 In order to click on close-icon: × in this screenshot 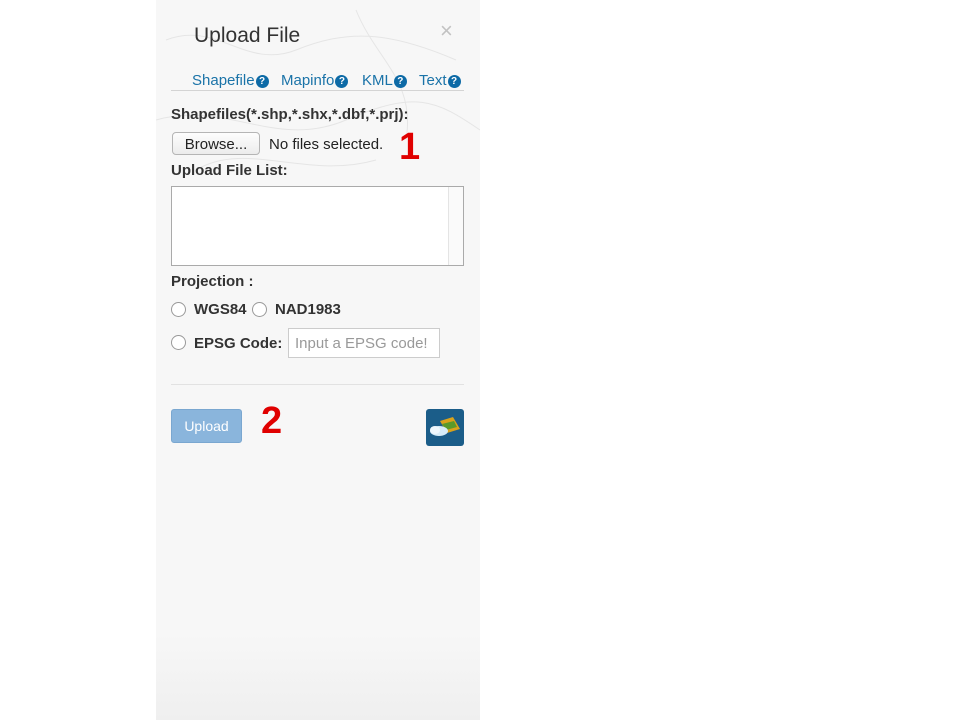, I will do `click(446, 31)`.